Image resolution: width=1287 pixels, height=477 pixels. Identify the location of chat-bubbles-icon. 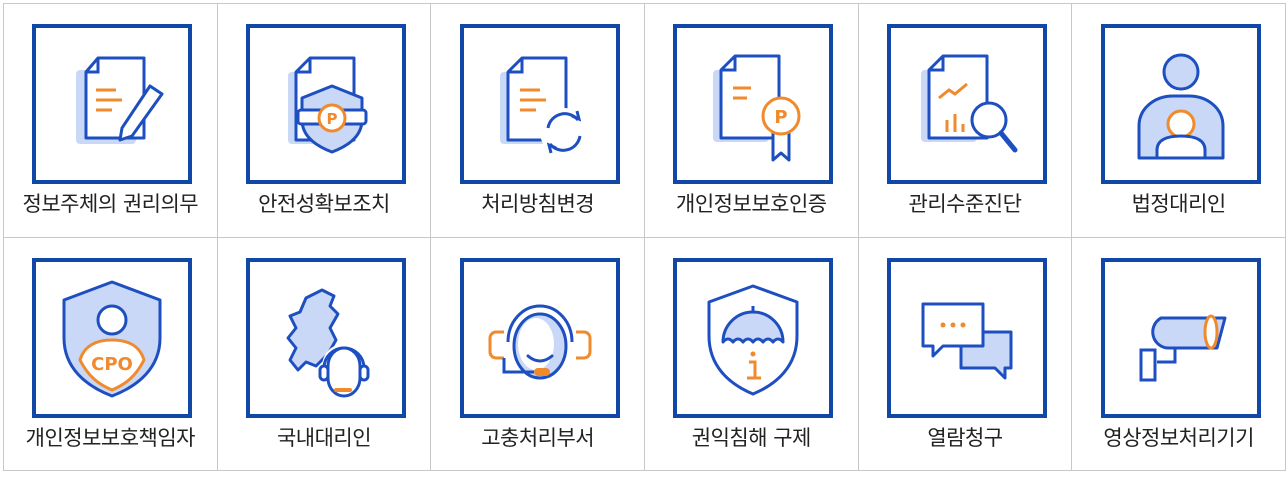
(966, 337).